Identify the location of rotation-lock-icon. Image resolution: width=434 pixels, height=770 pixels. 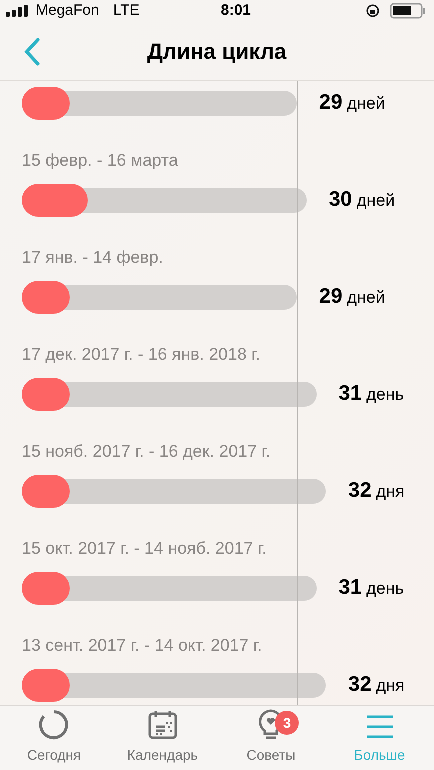
(373, 11).